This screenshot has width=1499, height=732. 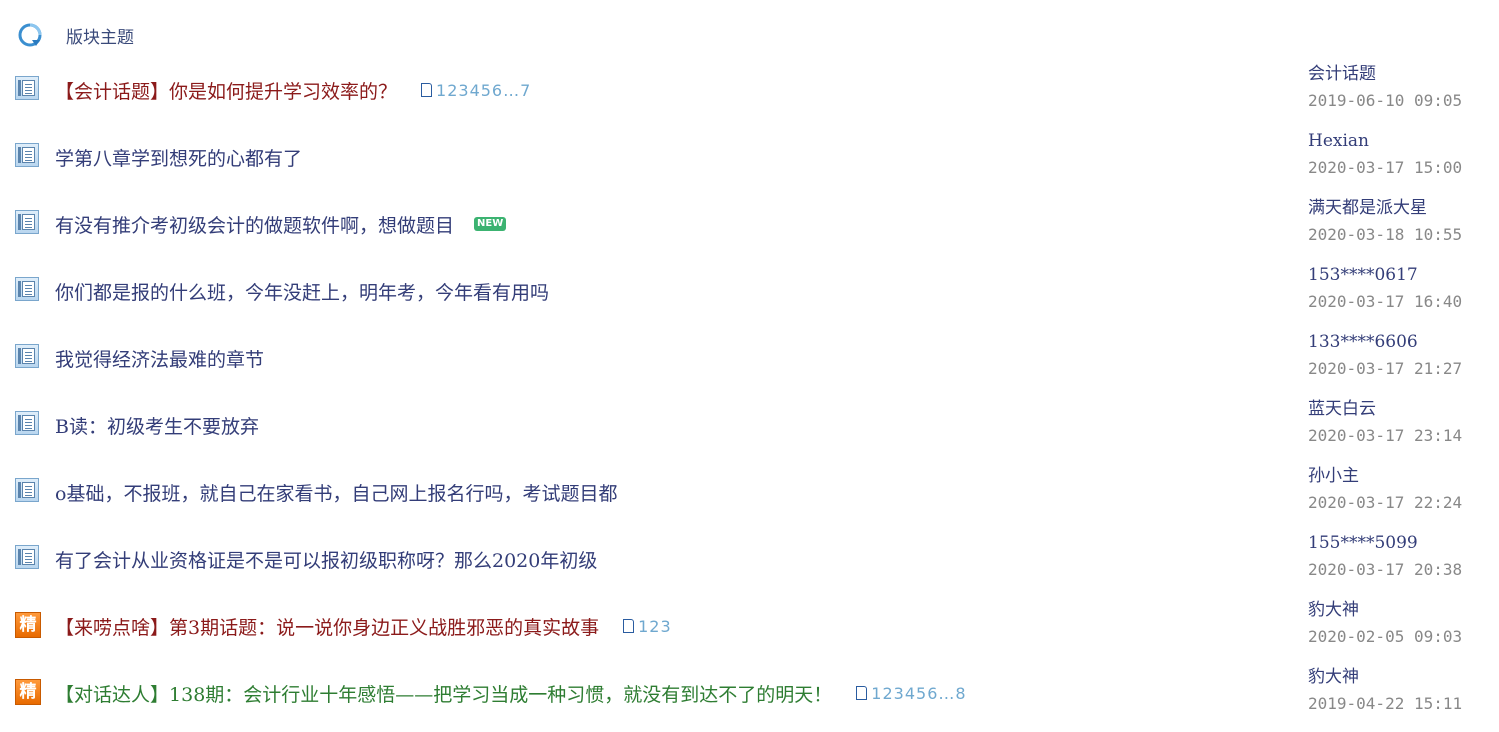 I want to click on thread-subject: 【会计话题】 你是如何提升学习效率的？ 123456…7, so click(x=293, y=90).